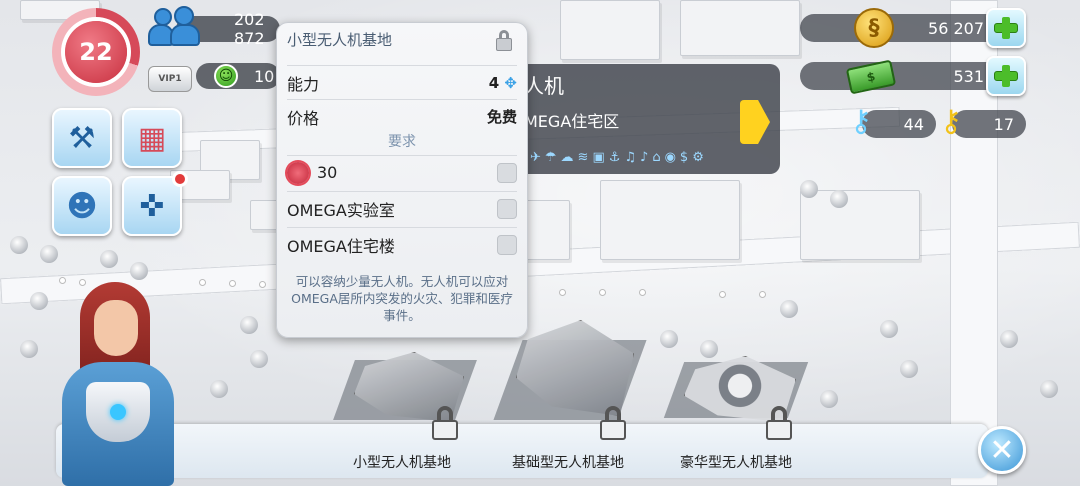 This screenshot has width=1080, height=486. Describe the element at coordinates (1003, 124) in the screenshot. I see `golden-keys-value: 17` at that location.